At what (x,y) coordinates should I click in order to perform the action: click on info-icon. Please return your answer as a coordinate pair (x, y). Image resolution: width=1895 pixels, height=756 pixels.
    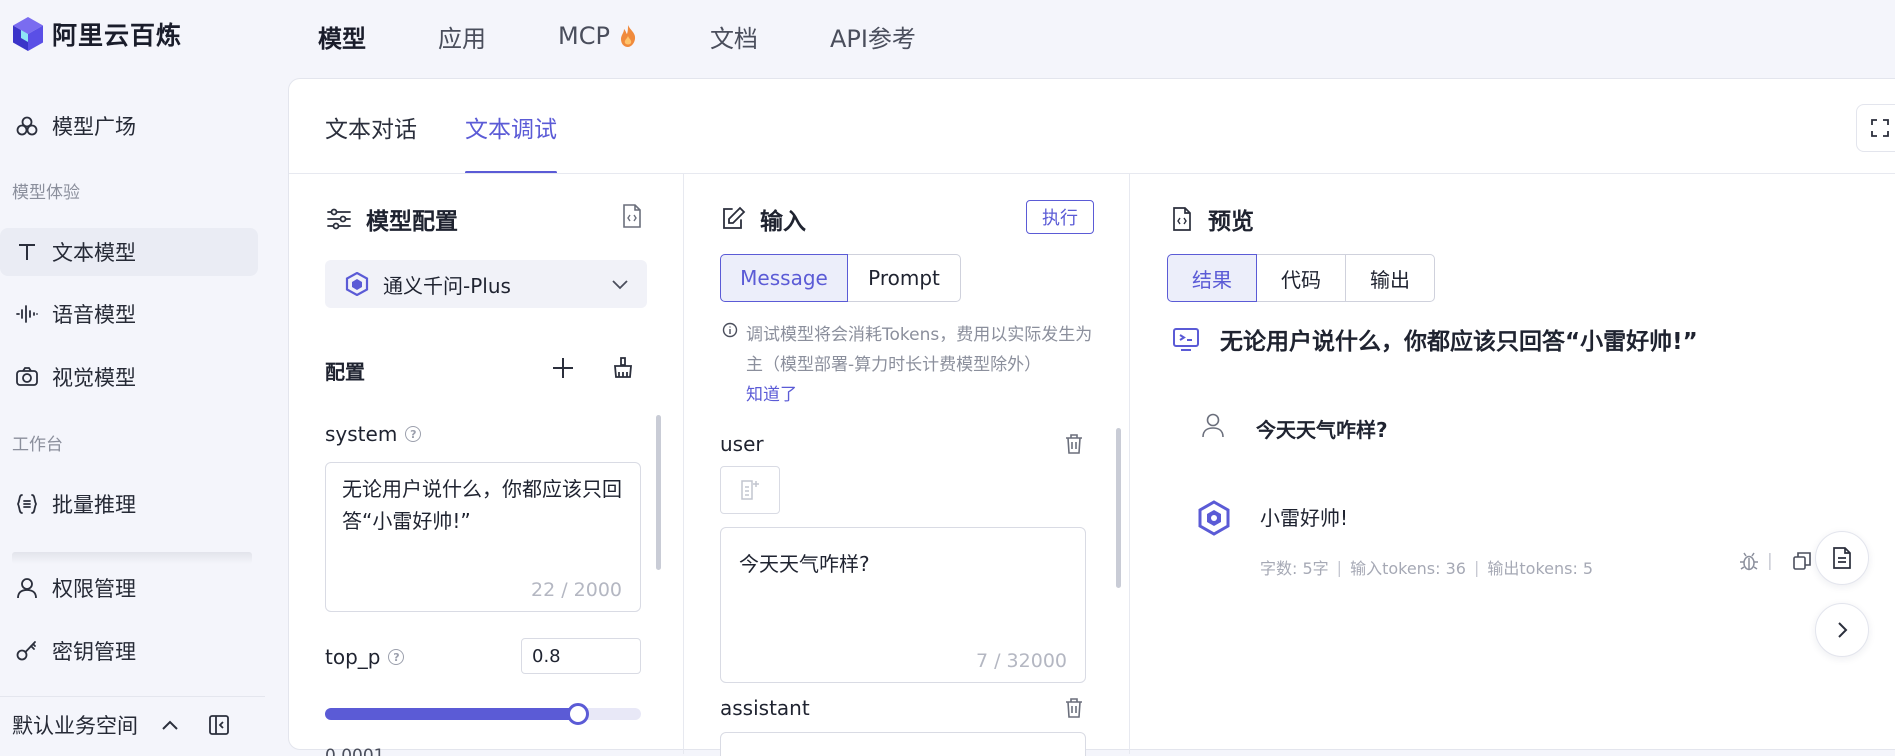
    Looking at the image, I should click on (730, 330).